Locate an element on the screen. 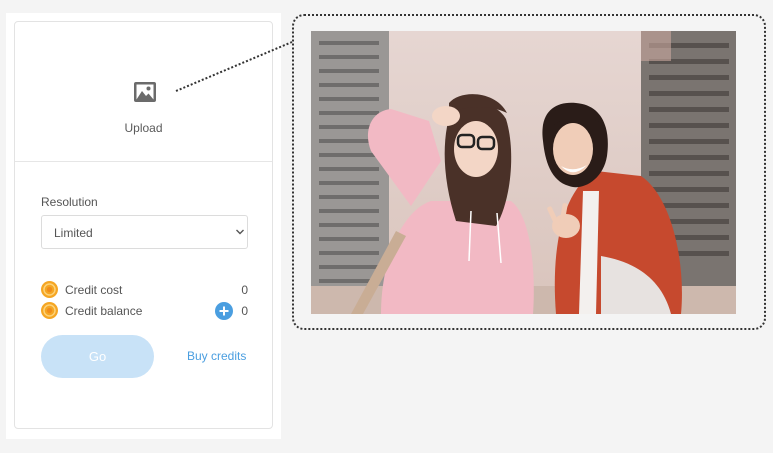 The width and height of the screenshot is (773, 453). credit-balance-label: Credit balance is located at coordinates (104, 311).